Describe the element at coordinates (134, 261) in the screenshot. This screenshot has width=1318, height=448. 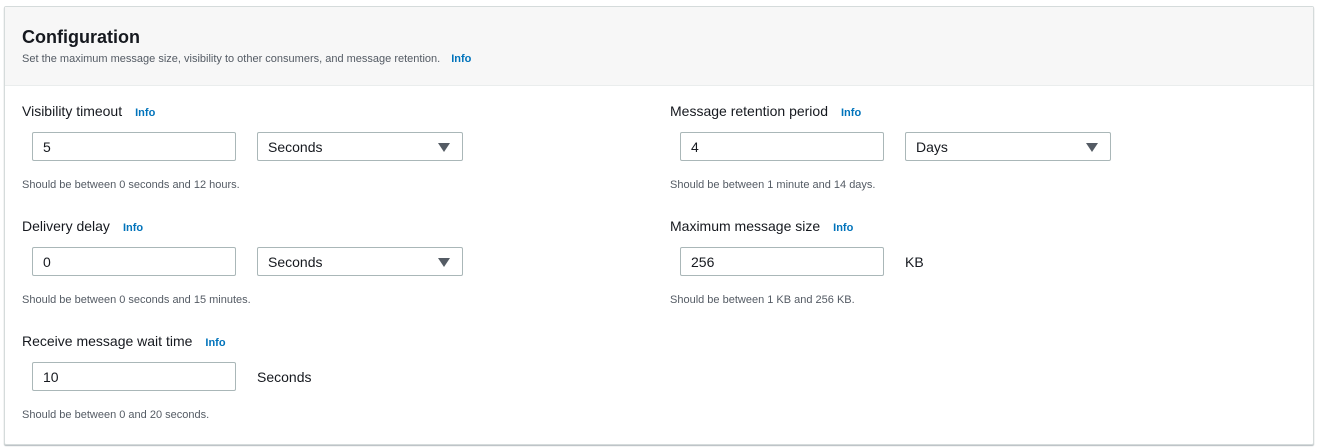
I see `delivery-delay-input` at that location.